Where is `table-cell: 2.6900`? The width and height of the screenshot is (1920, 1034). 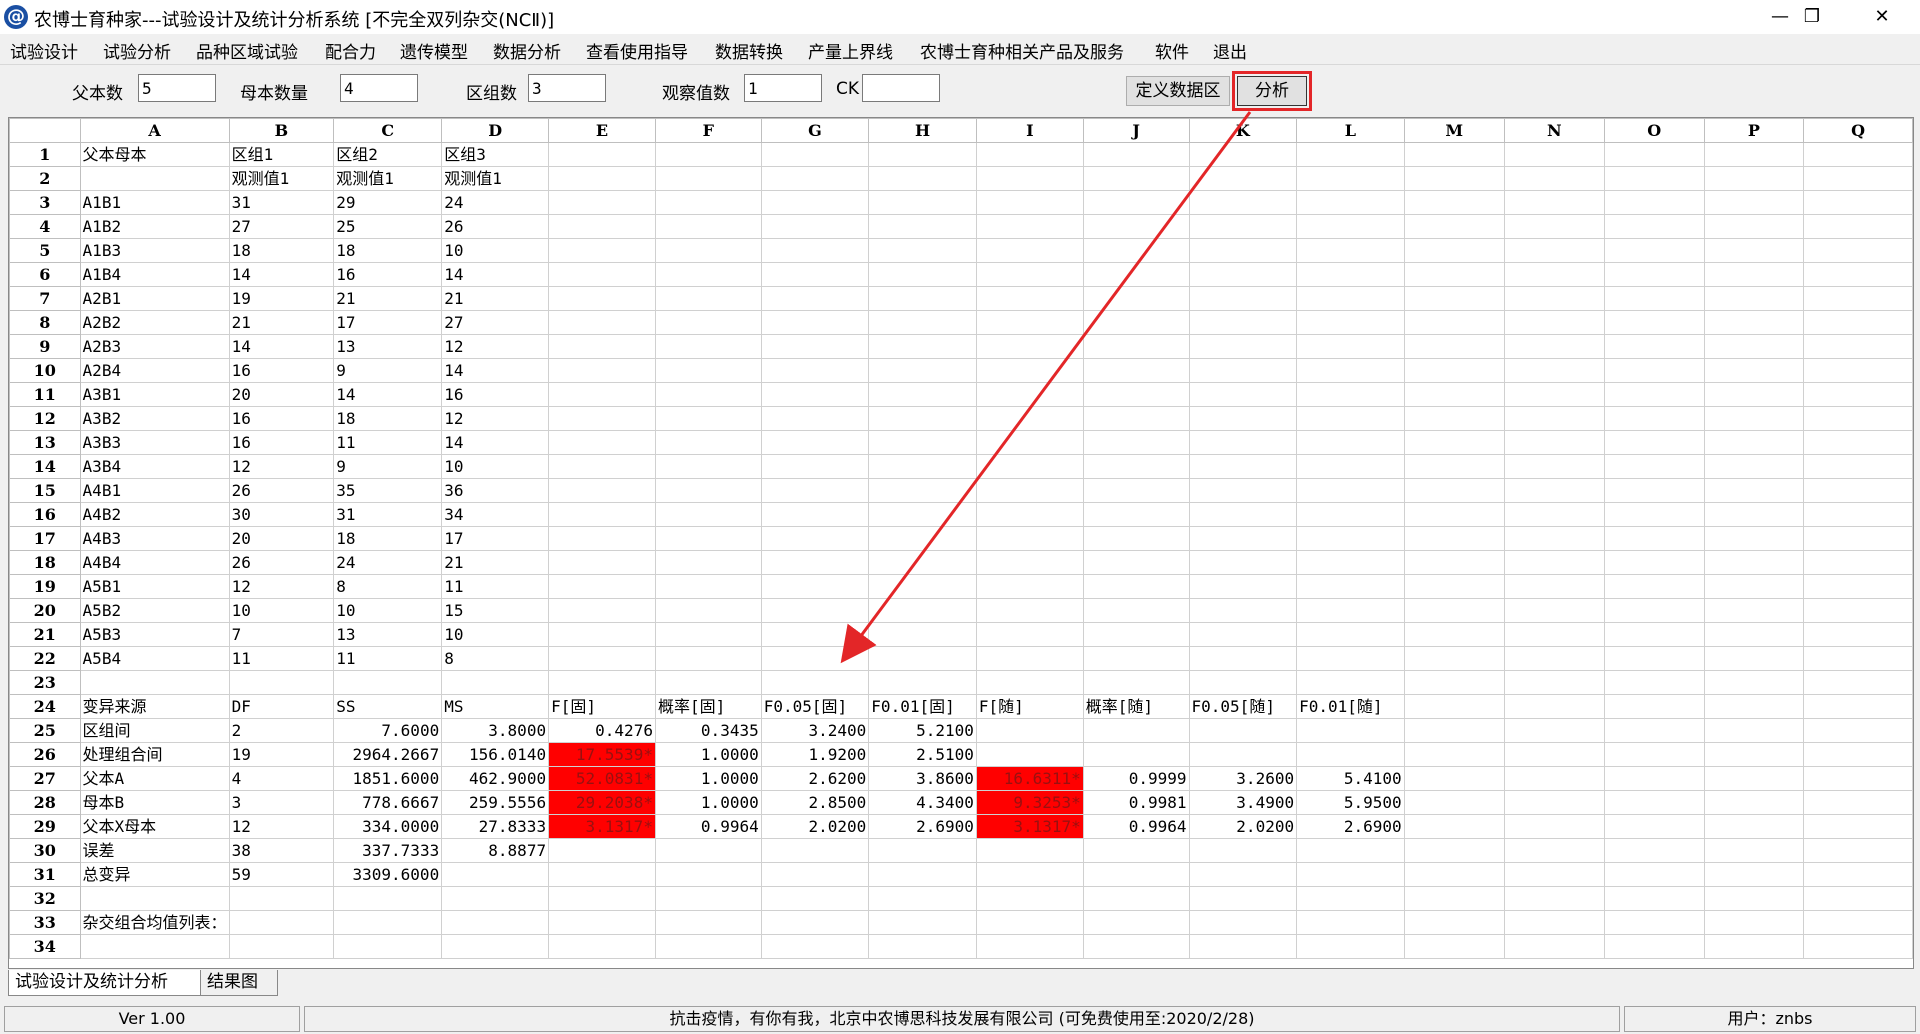
table-cell: 2.6900 is located at coordinates (922, 826).